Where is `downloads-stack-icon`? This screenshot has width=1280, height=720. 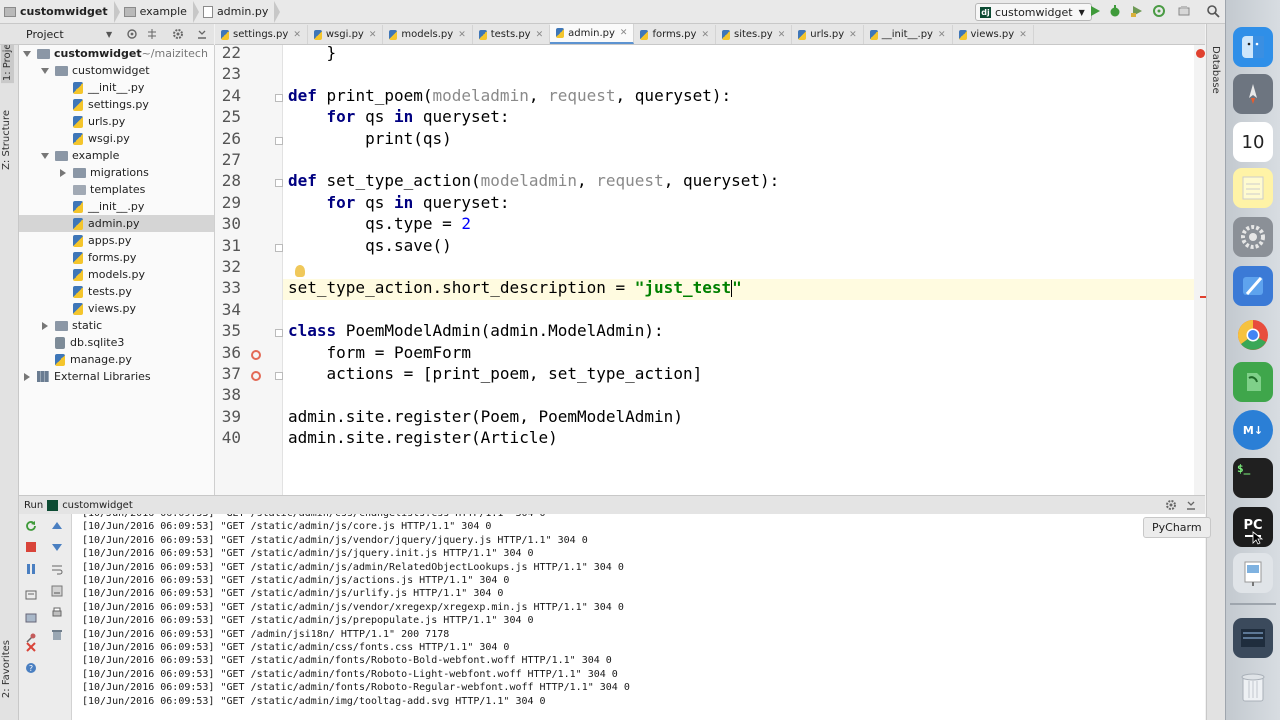 downloads-stack-icon is located at coordinates (1253, 638).